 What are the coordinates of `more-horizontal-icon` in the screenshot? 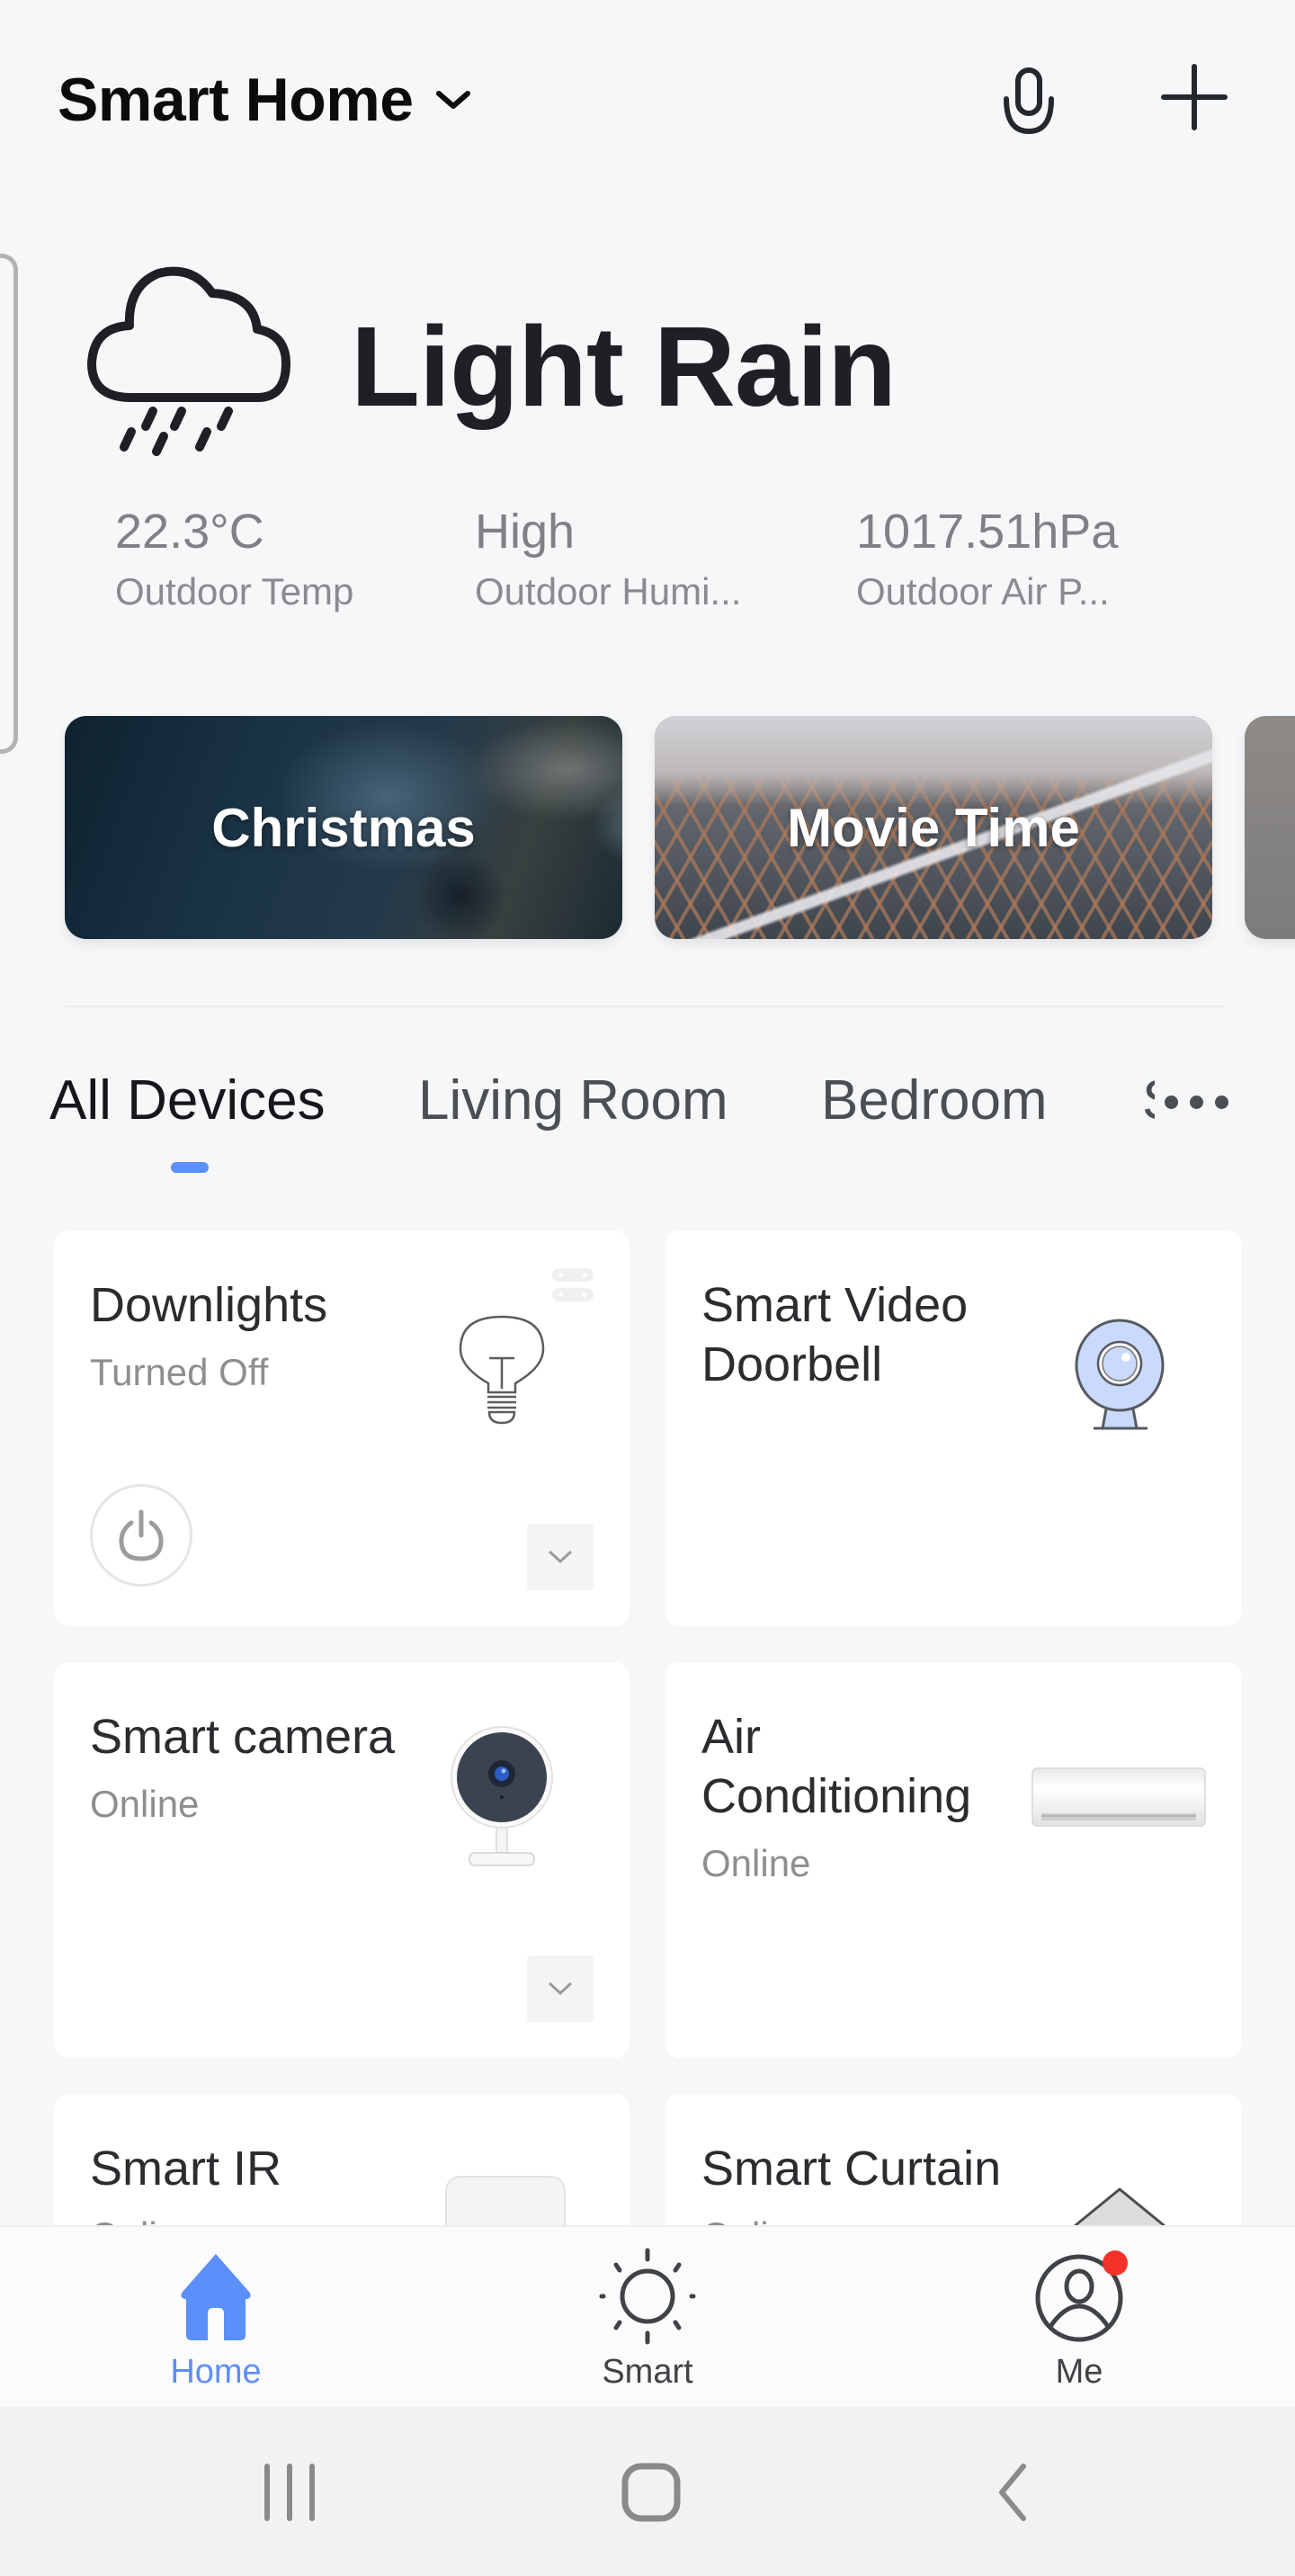 It's located at (1171, 1102).